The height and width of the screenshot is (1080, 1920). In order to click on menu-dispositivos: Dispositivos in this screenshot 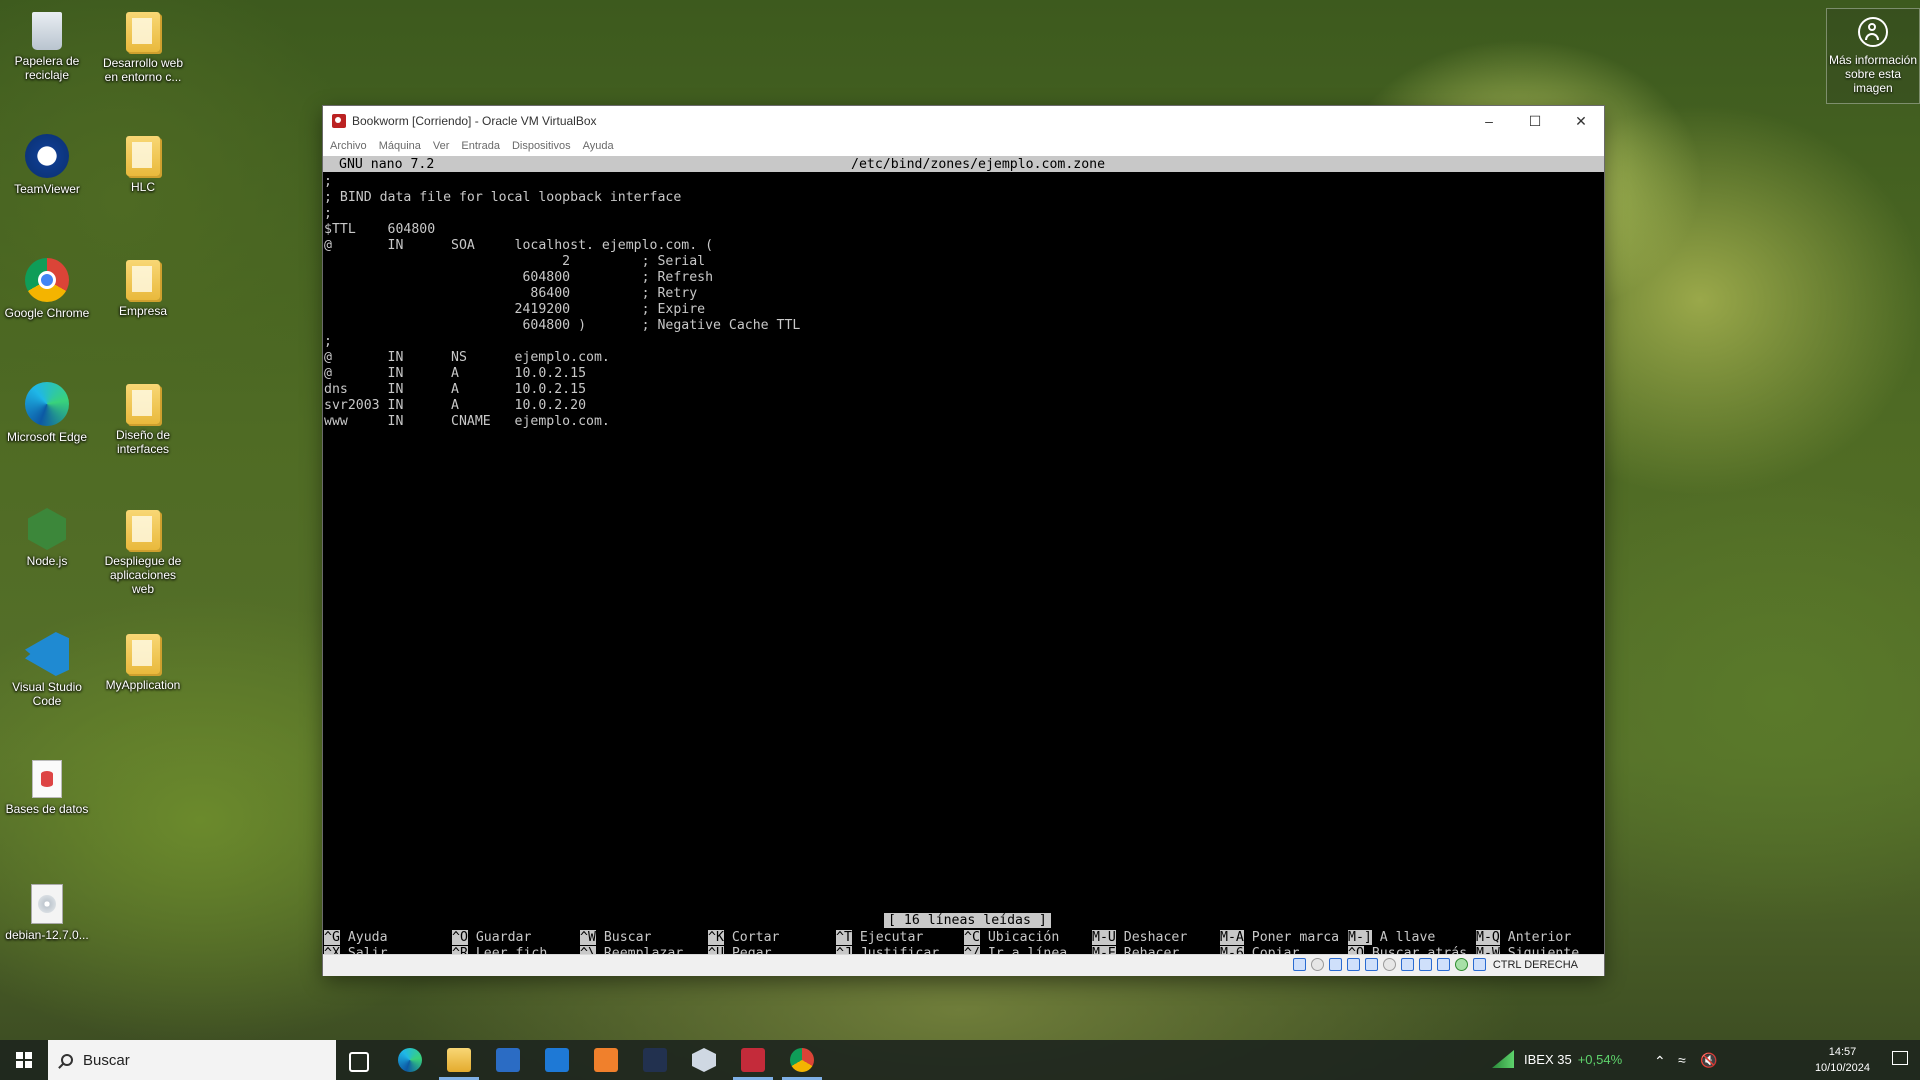, I will do `click(541, 146)`.